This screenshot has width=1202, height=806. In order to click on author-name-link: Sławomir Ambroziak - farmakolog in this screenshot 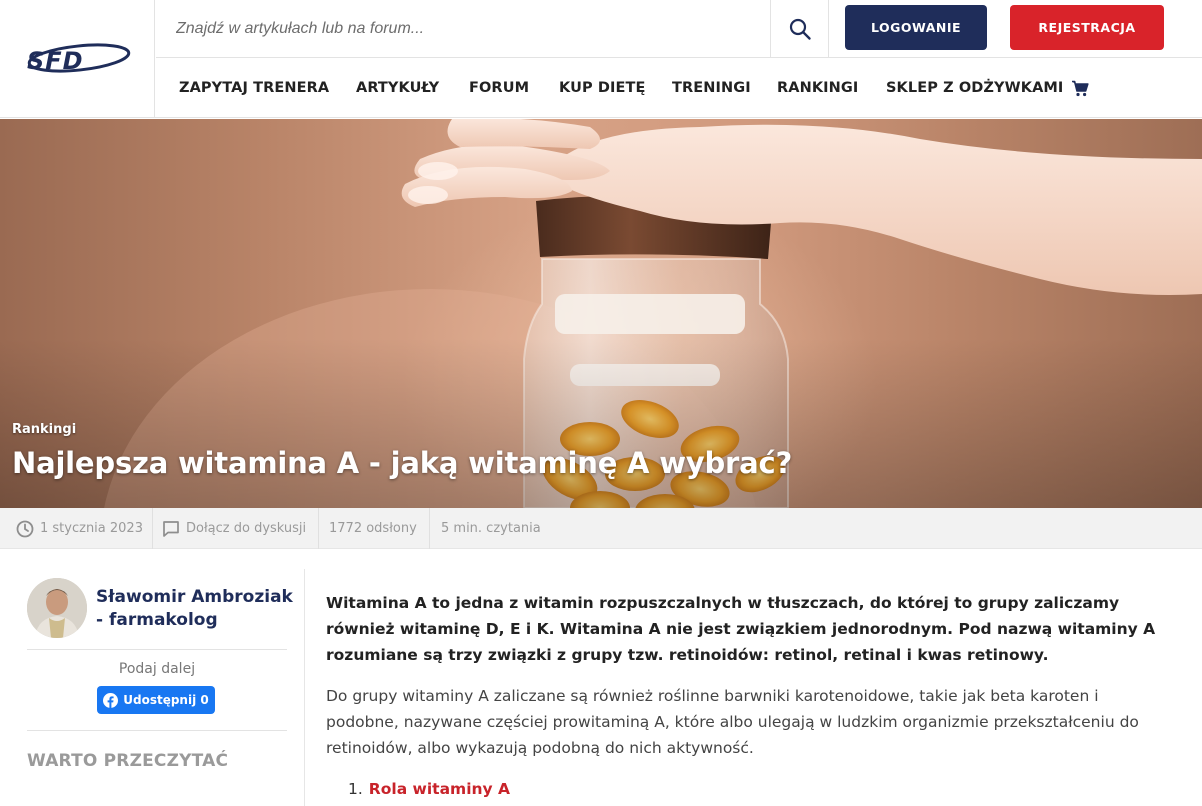, I will do `click(196, 609)`.